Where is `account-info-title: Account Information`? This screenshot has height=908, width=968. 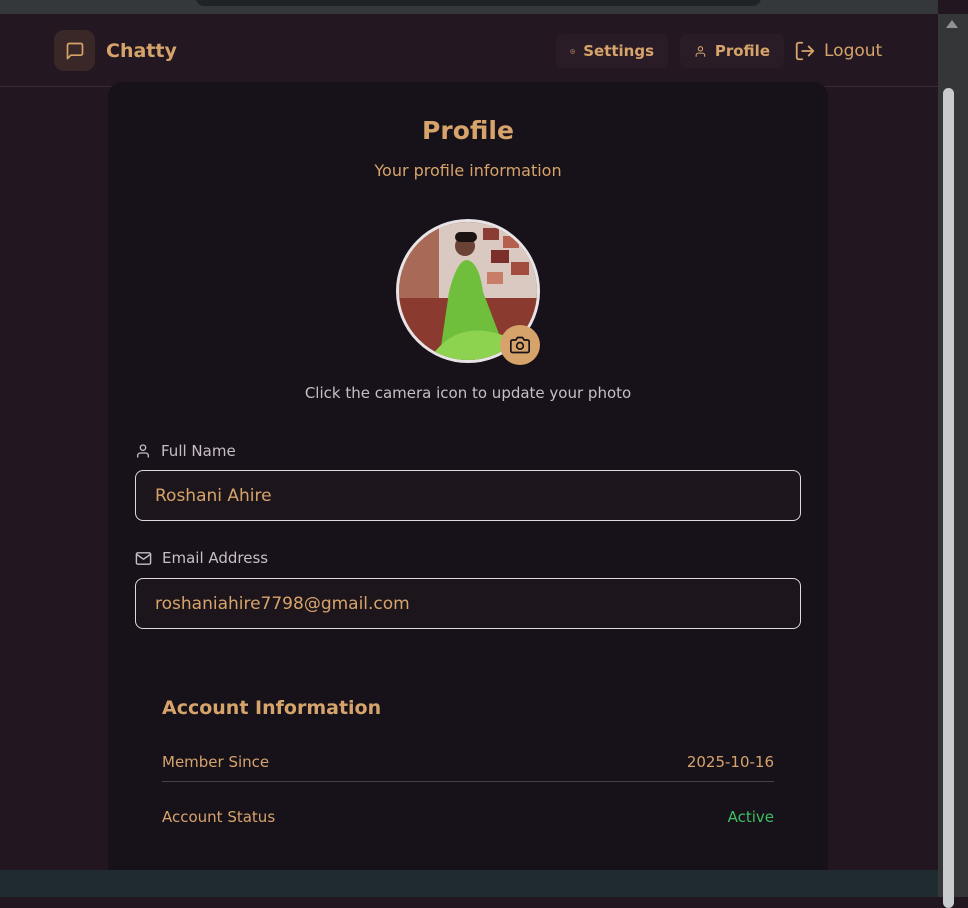 account-info-title: Account Information is located at coordinates (272, 708).